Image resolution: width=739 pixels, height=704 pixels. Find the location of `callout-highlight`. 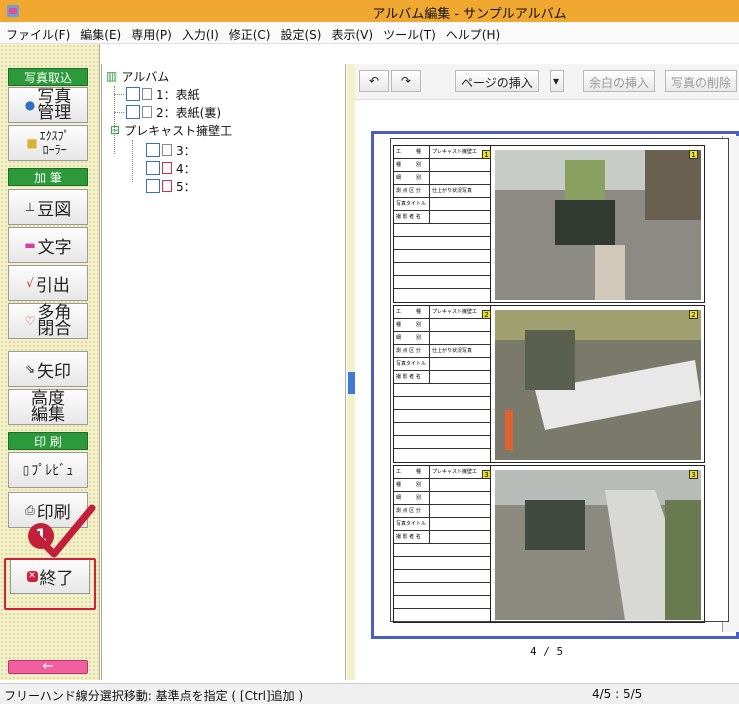

callout-highlight is located at coordinates (50, 584).